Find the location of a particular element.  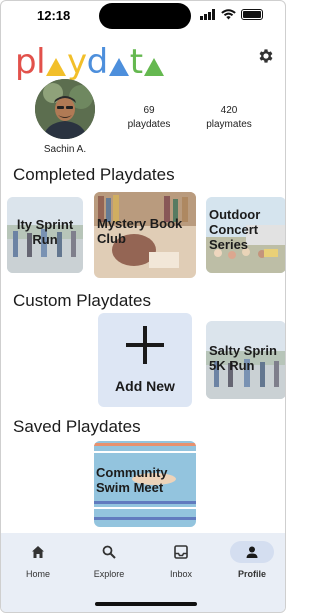

status-time: 12:18 is located at coordinates (54, 15).